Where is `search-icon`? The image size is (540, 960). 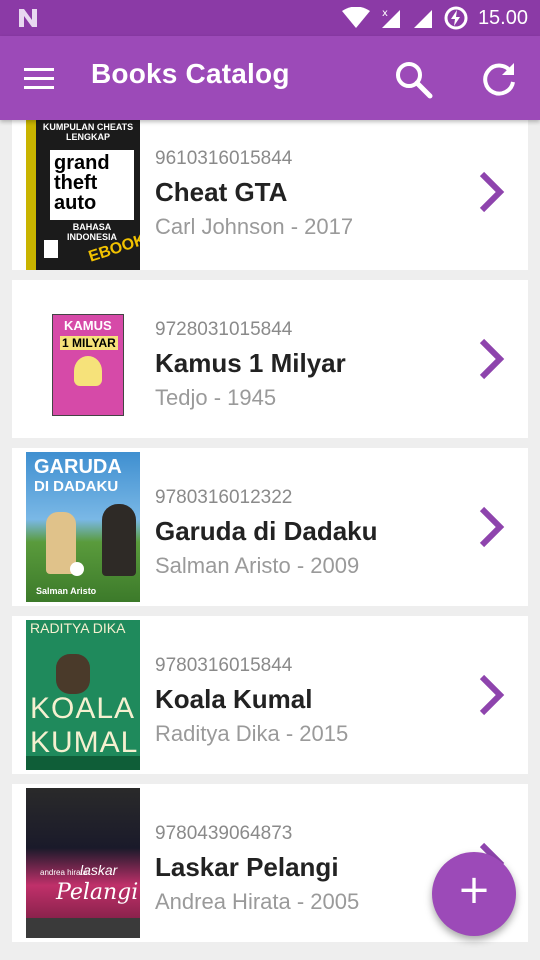 search-icon is located at coordinates (413, 79).